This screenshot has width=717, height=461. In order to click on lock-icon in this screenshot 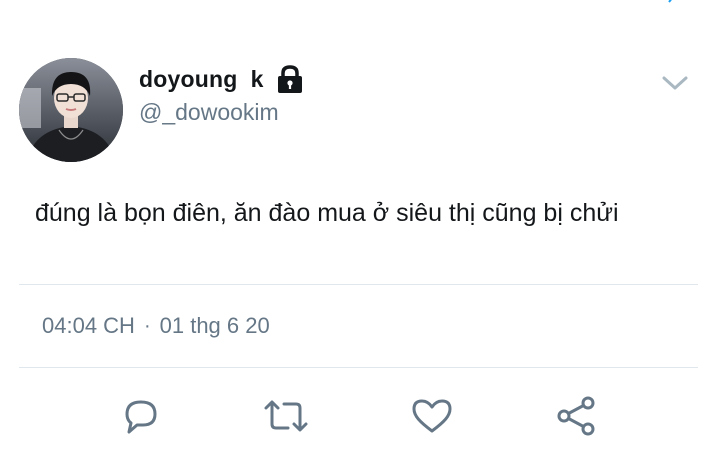, I will do `click(290, 79)`.